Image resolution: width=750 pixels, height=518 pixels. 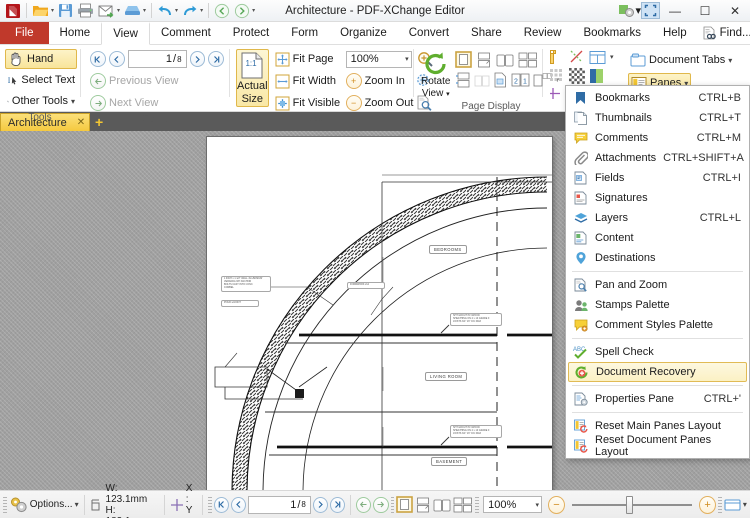 What do you see at coordinates (675, 11) in the screenshot?
I see `minimize-button: —` at bounding box center [675, 11].